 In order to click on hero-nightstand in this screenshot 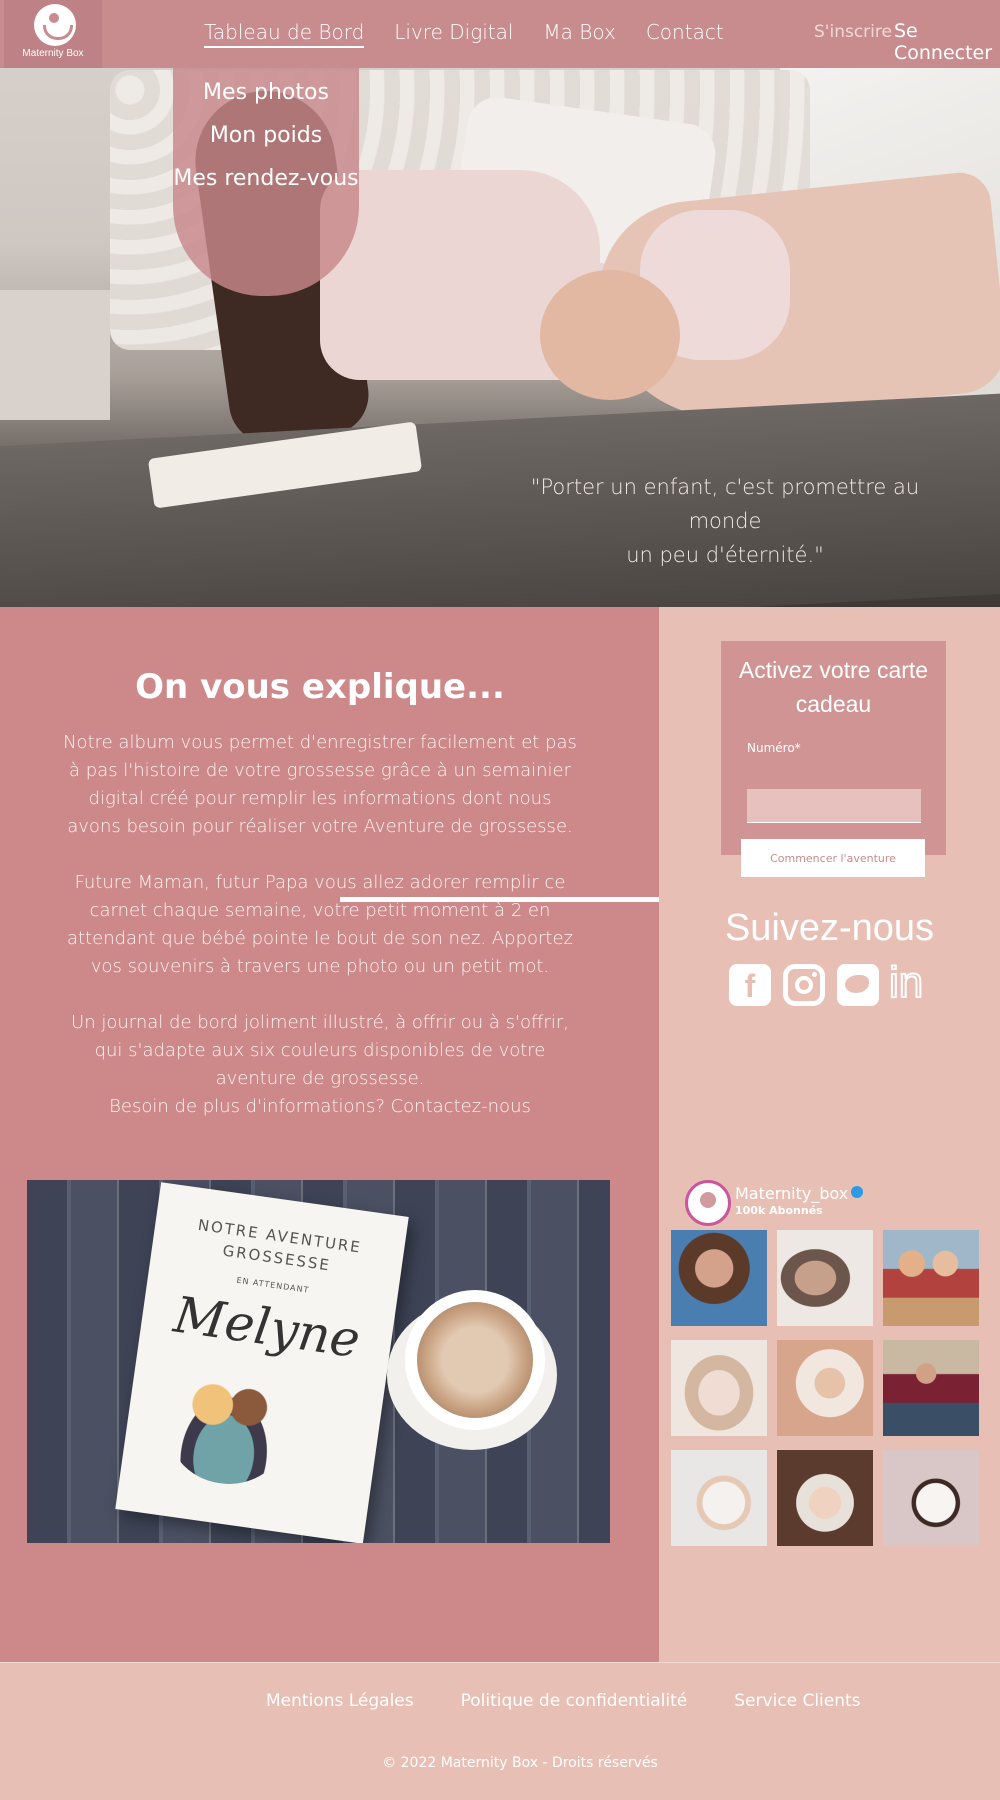, I will do `click(55, 355)`.